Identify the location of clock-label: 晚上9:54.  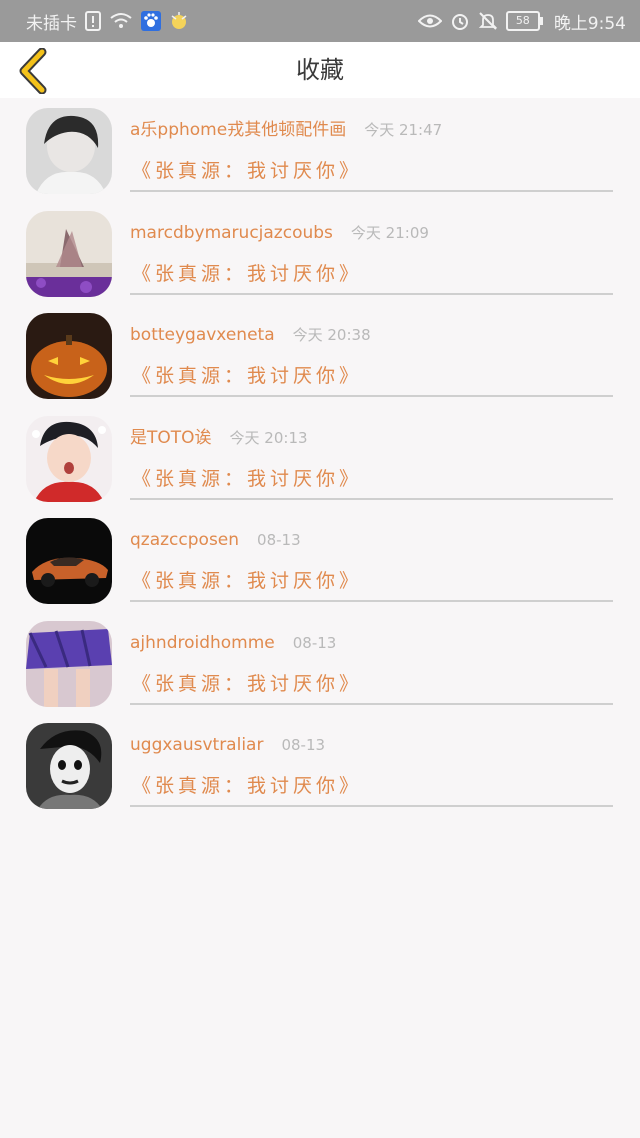
(589, 23).